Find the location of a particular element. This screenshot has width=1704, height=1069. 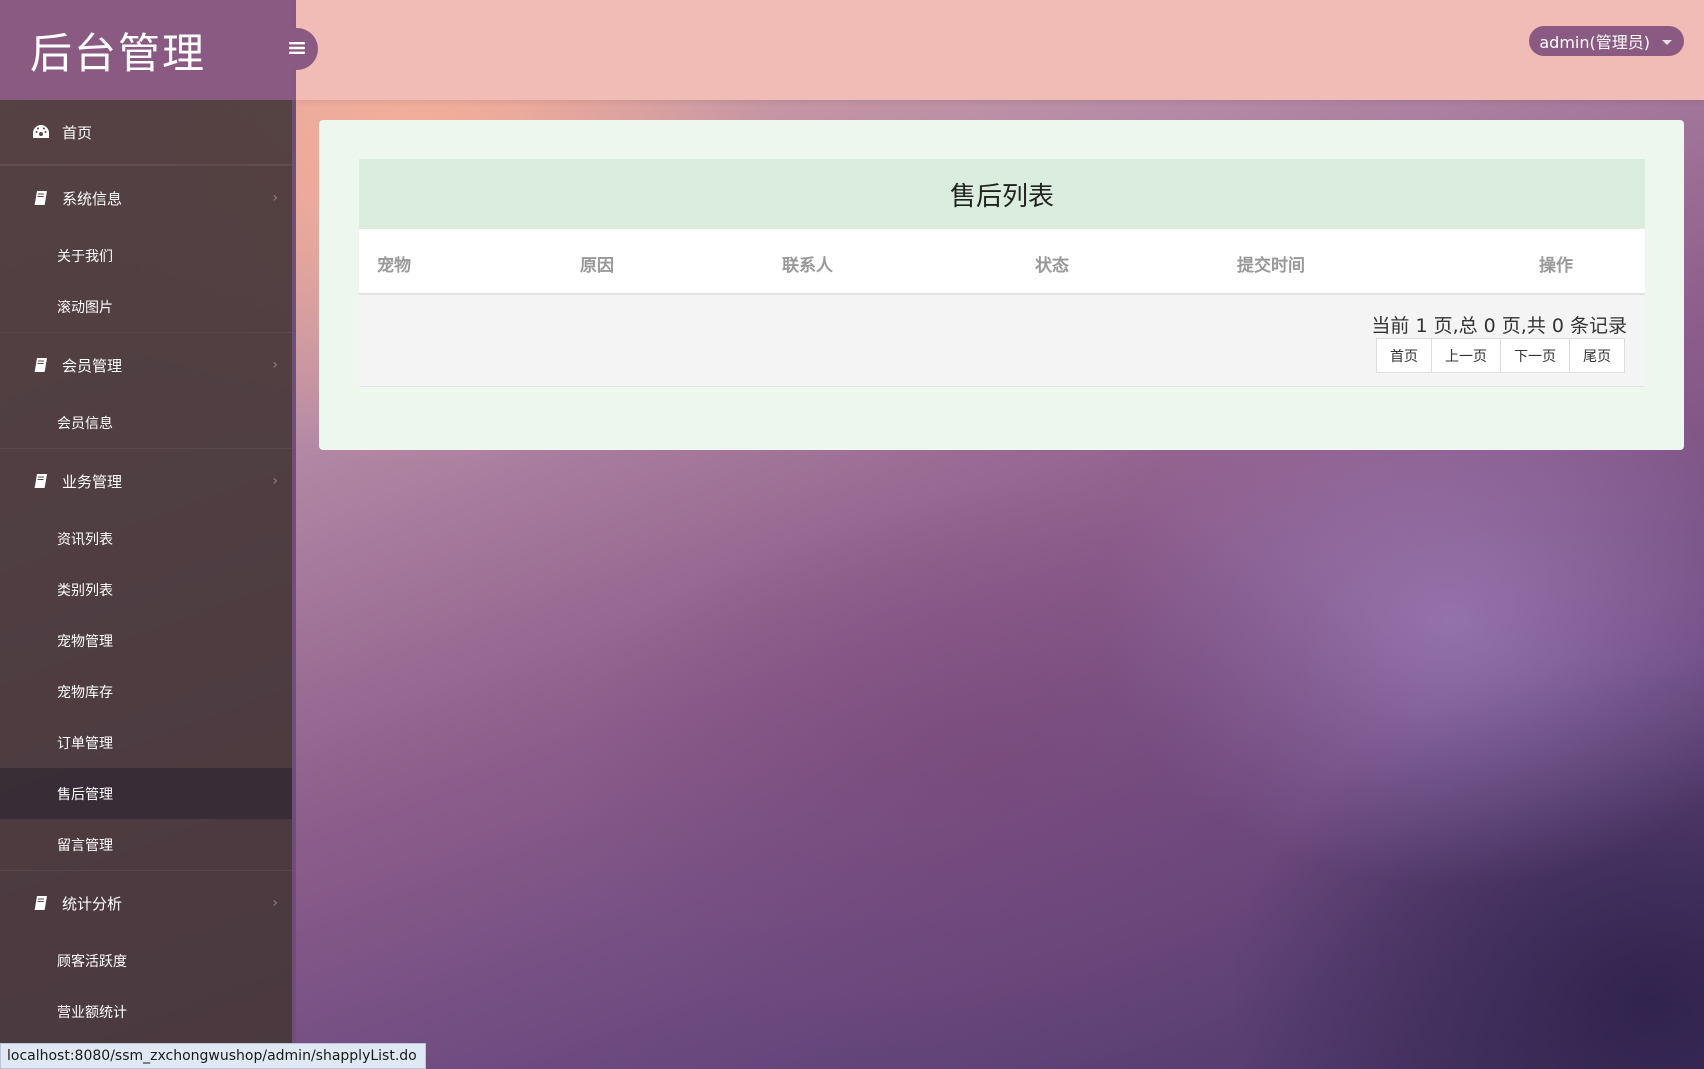

sidebar-item-customer-activity: 顾客活跃度 is located at coordinates (148, 960).